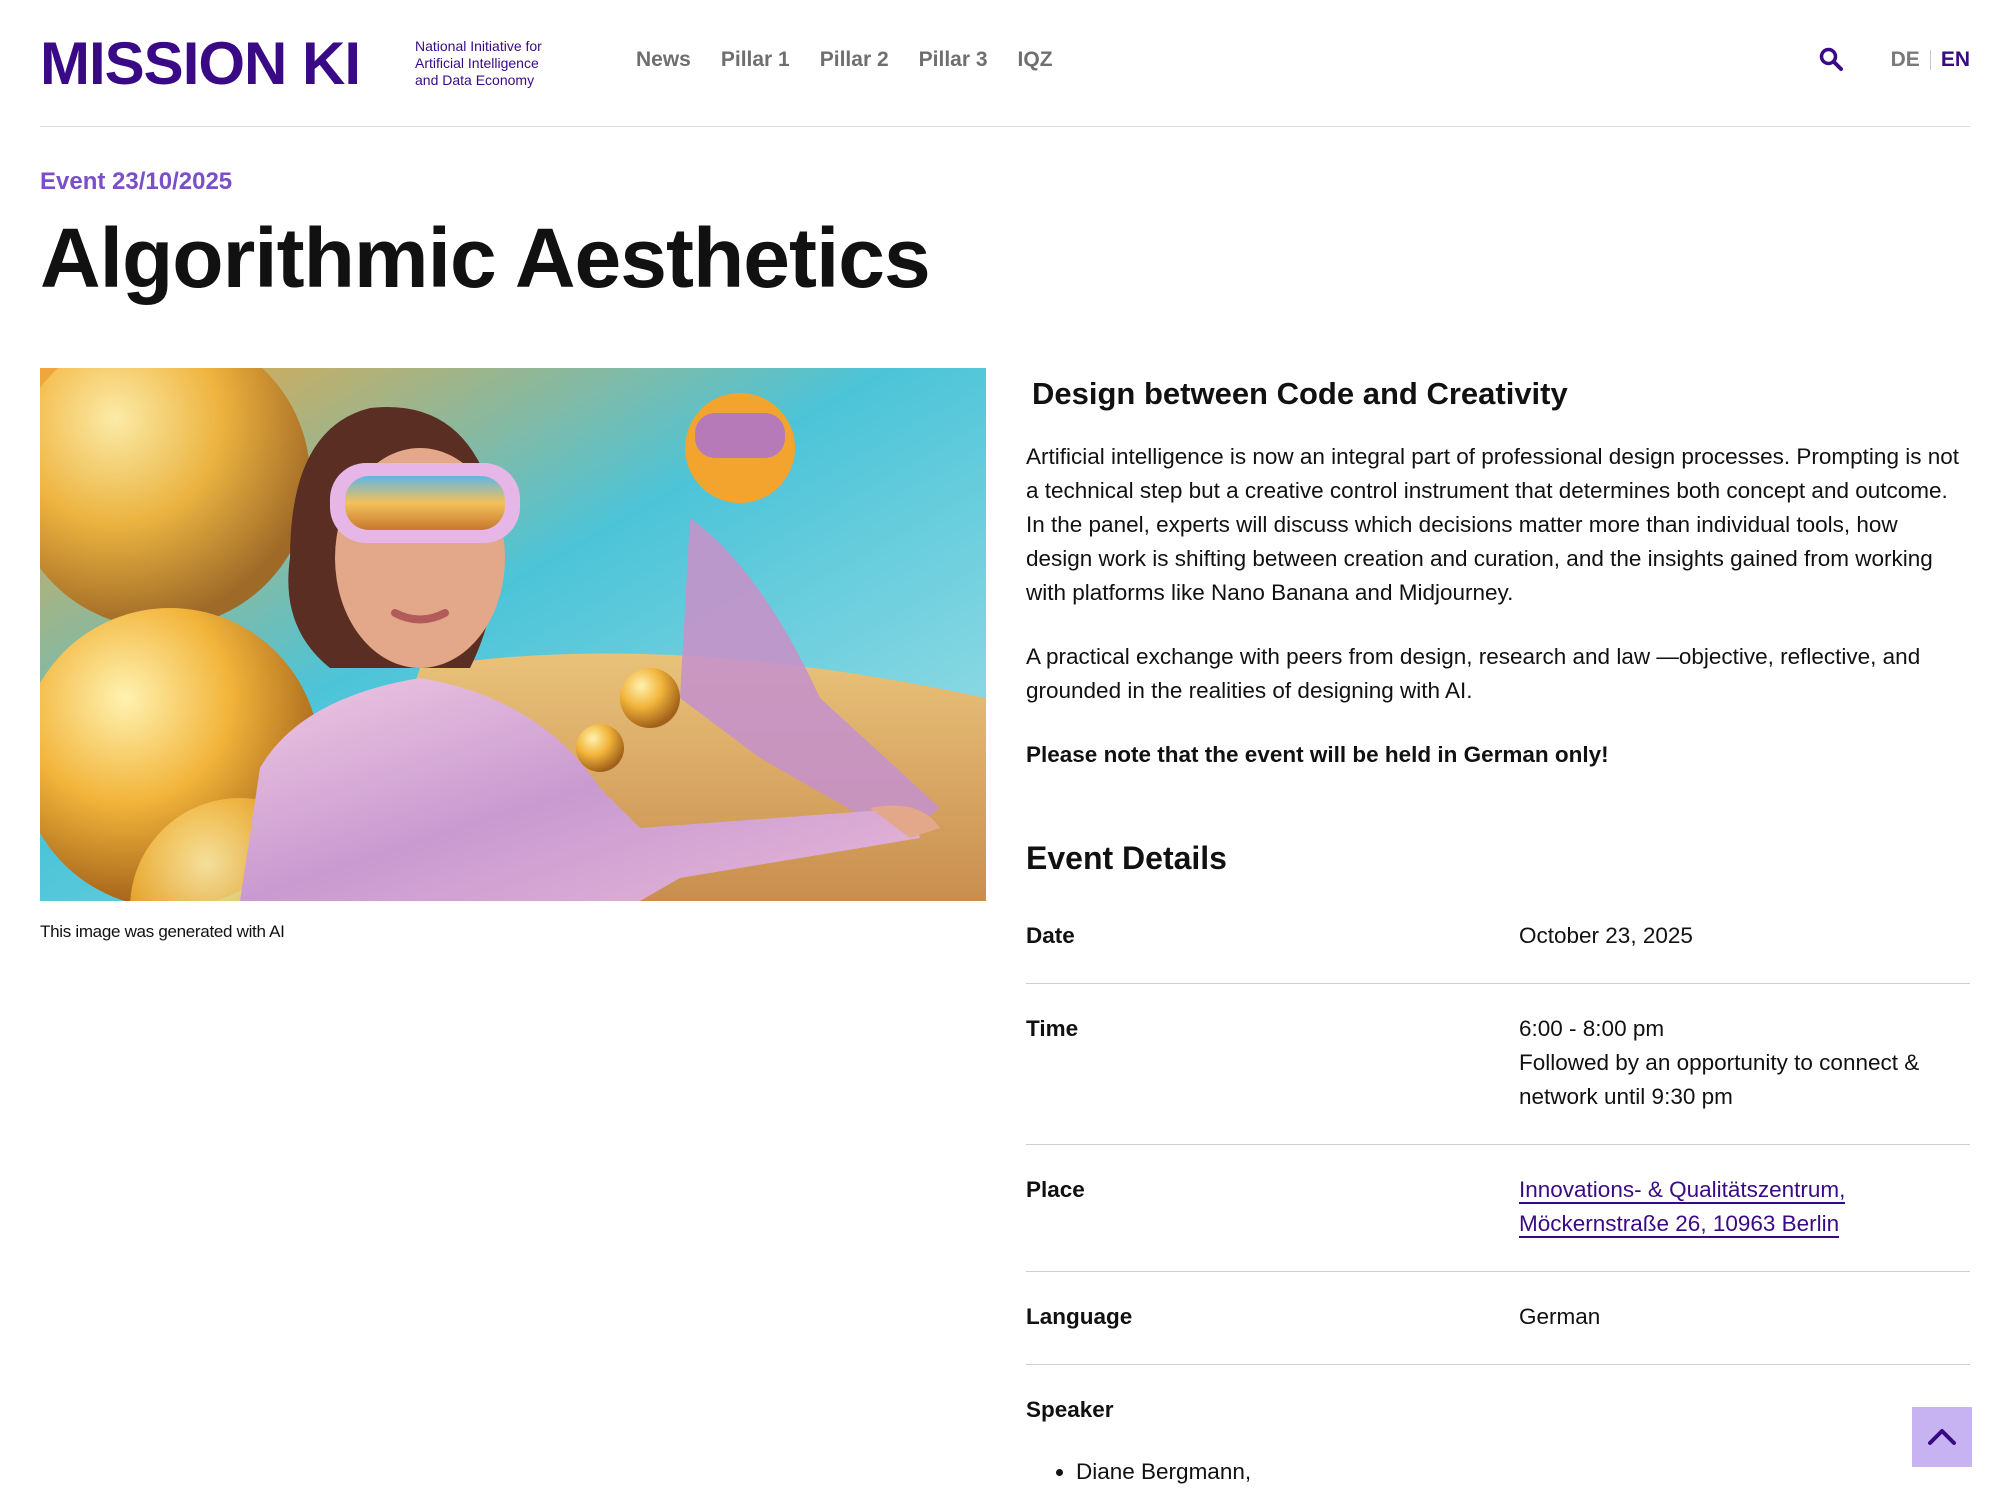  I want to click on back-to-top-button, so click(1942, 1437).